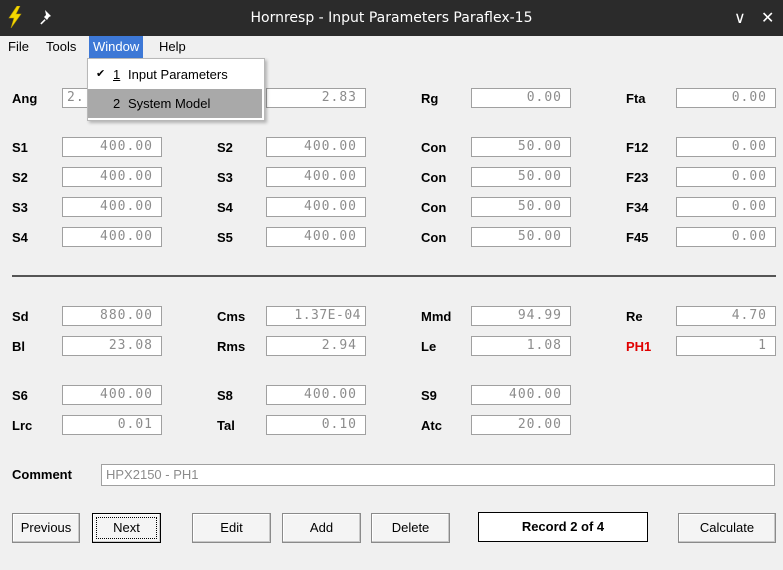 The height and width of the screenshot is (570, 783). What do you see at coordinates (112, 177) in the screenshot?
I see `seg2-a-field: 400.00` at bounding box center [112, 177].